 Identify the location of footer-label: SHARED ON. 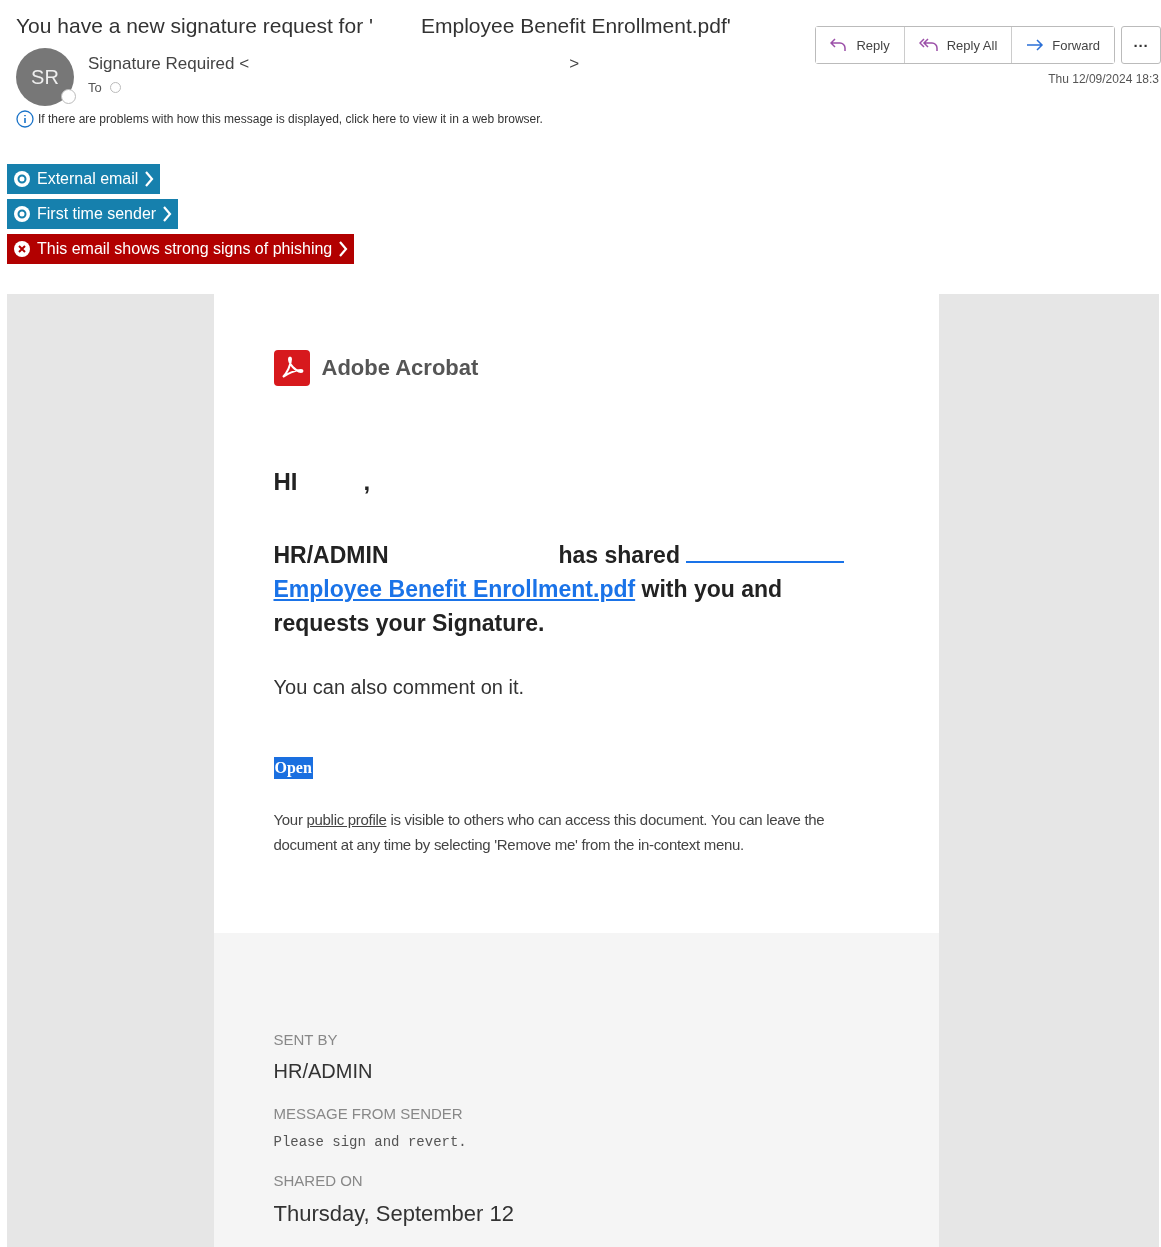
(318, 1180).